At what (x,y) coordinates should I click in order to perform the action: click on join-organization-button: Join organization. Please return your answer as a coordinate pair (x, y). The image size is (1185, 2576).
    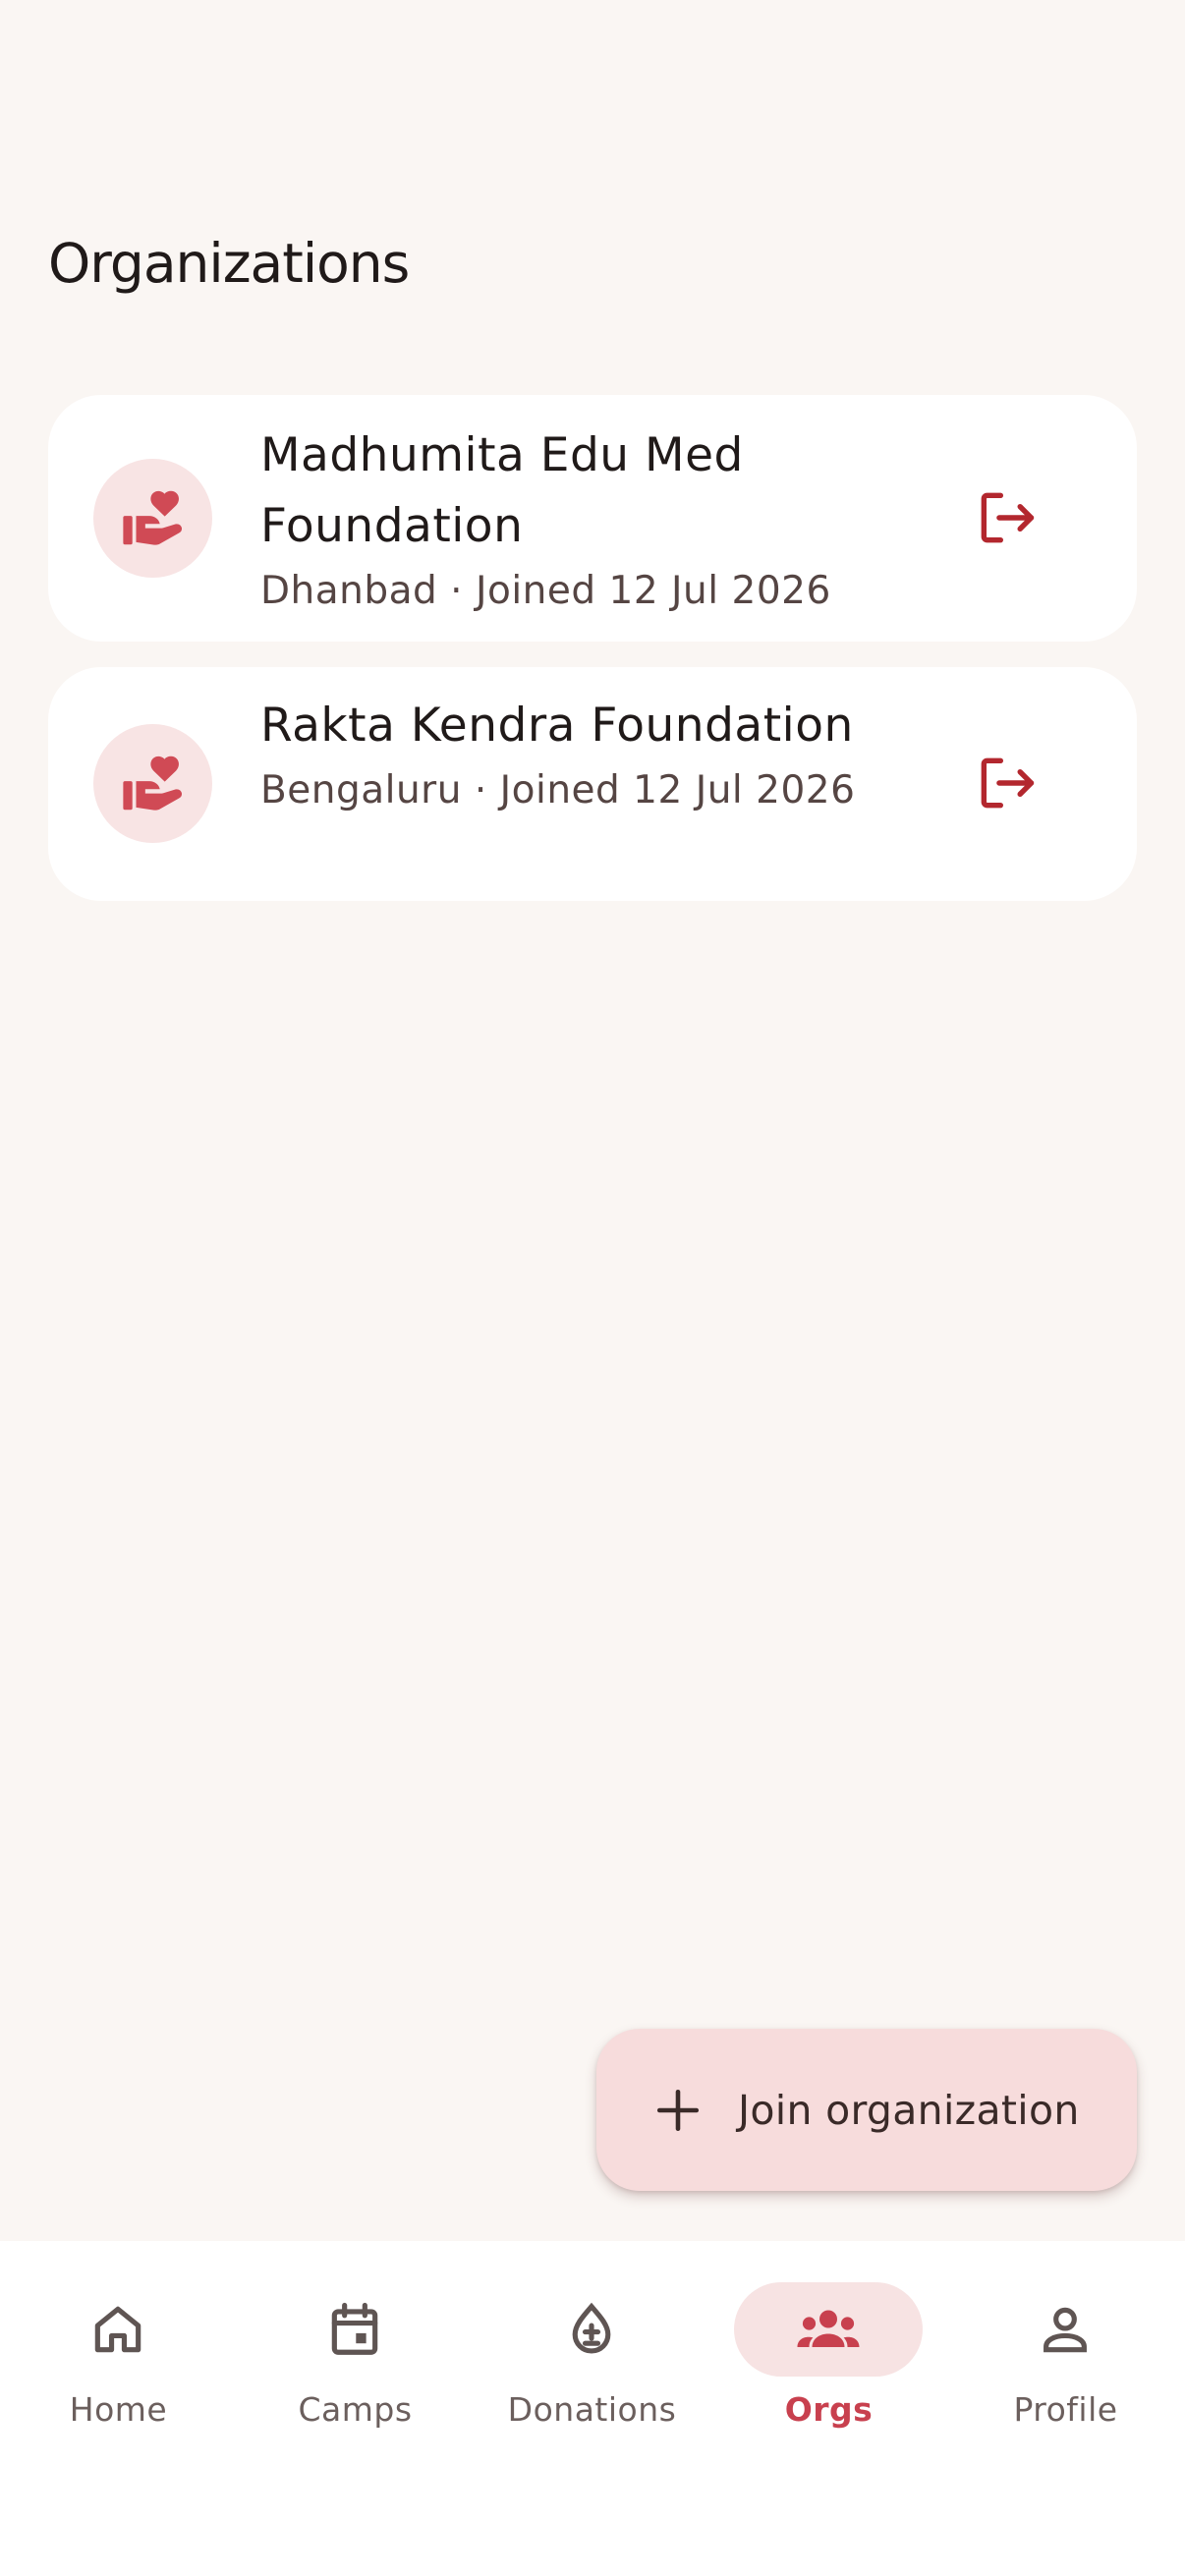
    Looking at the image, I should click on (867, 2110).